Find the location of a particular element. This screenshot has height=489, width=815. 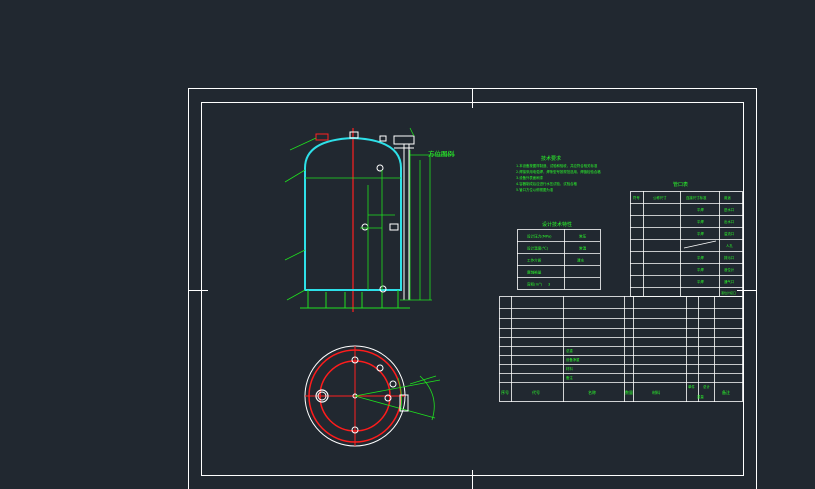

spec-row-3-label: 工作介质 is located at coordinates (534, 260).